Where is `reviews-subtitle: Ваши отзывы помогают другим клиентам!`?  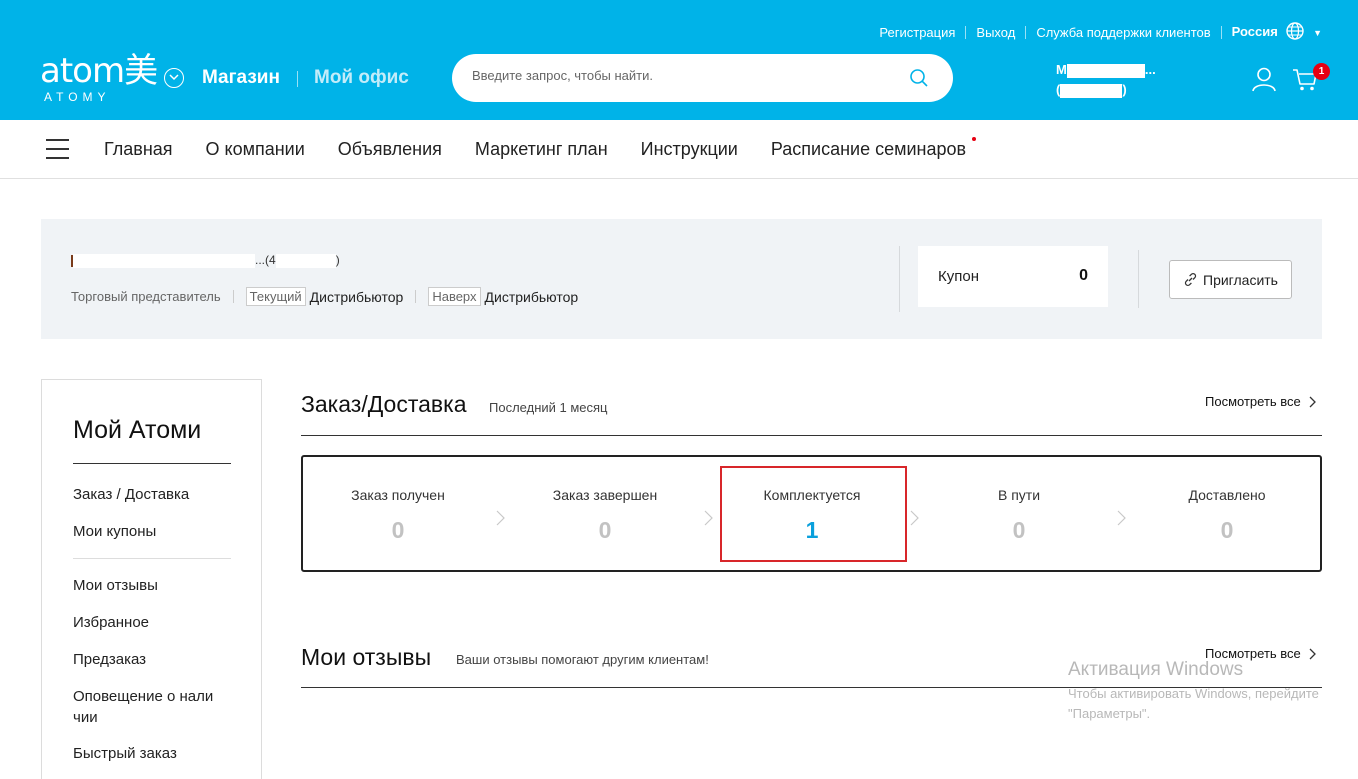
reviews-subtitle: Ваши отзывы помогают другим клиентам! is located at coordinates (582, 659).